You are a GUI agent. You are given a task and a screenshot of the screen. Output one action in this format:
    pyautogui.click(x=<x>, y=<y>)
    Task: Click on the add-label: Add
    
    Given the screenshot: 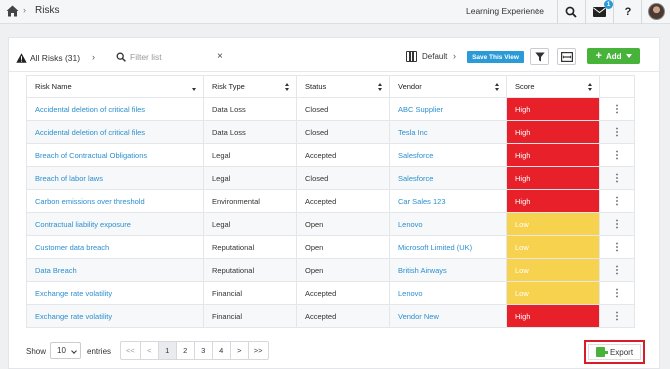 What is the action you would take?
    pyautogui.click(x=613, y=56)
    